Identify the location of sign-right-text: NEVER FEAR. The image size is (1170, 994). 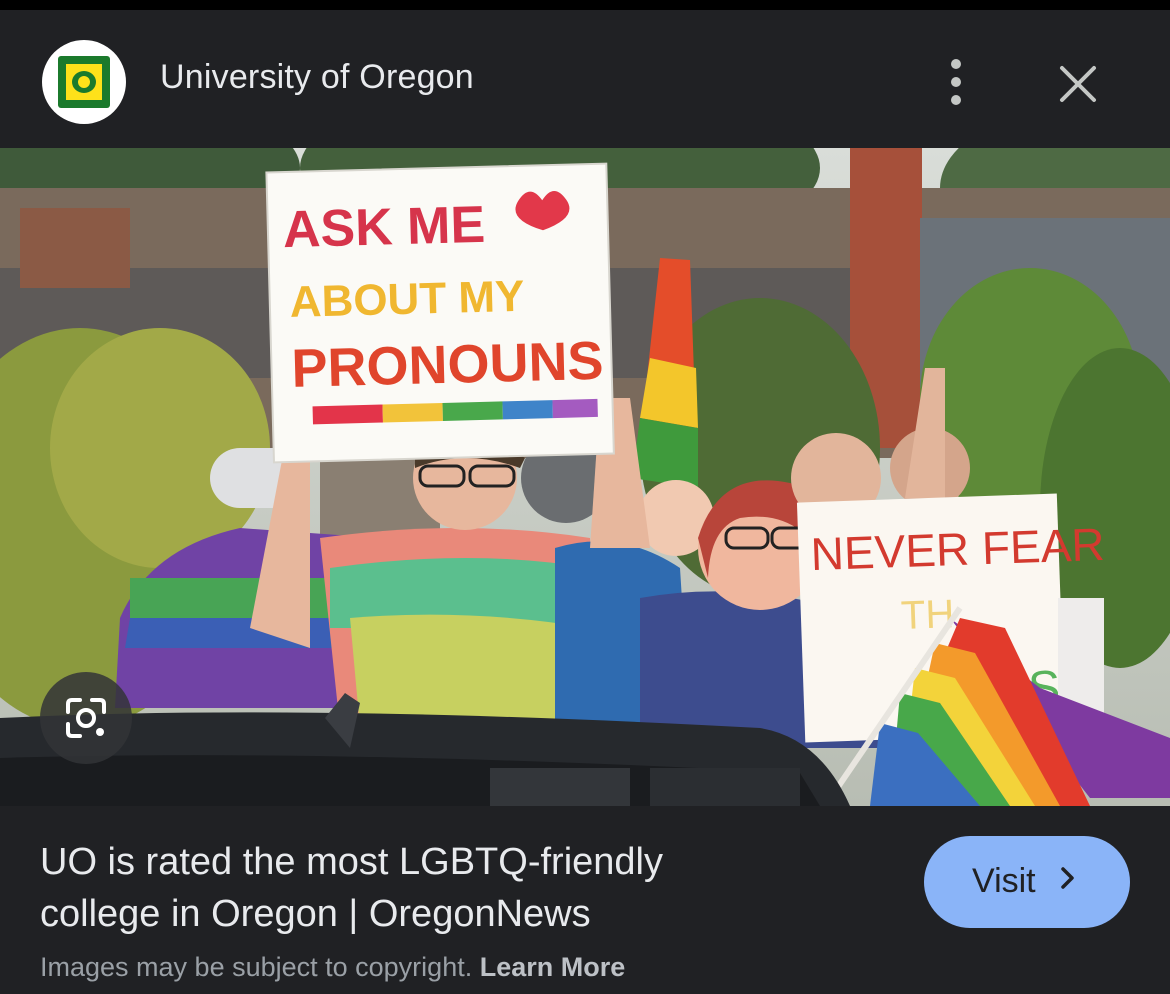
(958, 549).